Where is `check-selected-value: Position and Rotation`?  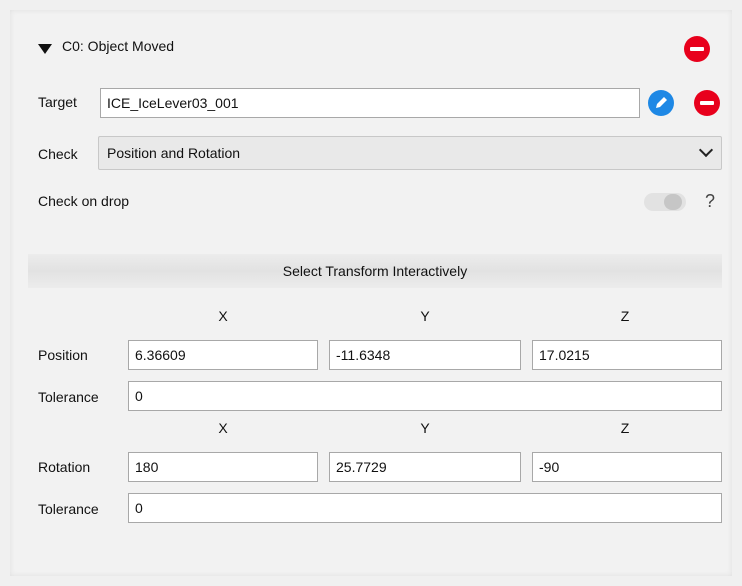 check-selected-value: Position and Rotation is located at coordinates (174, 153).